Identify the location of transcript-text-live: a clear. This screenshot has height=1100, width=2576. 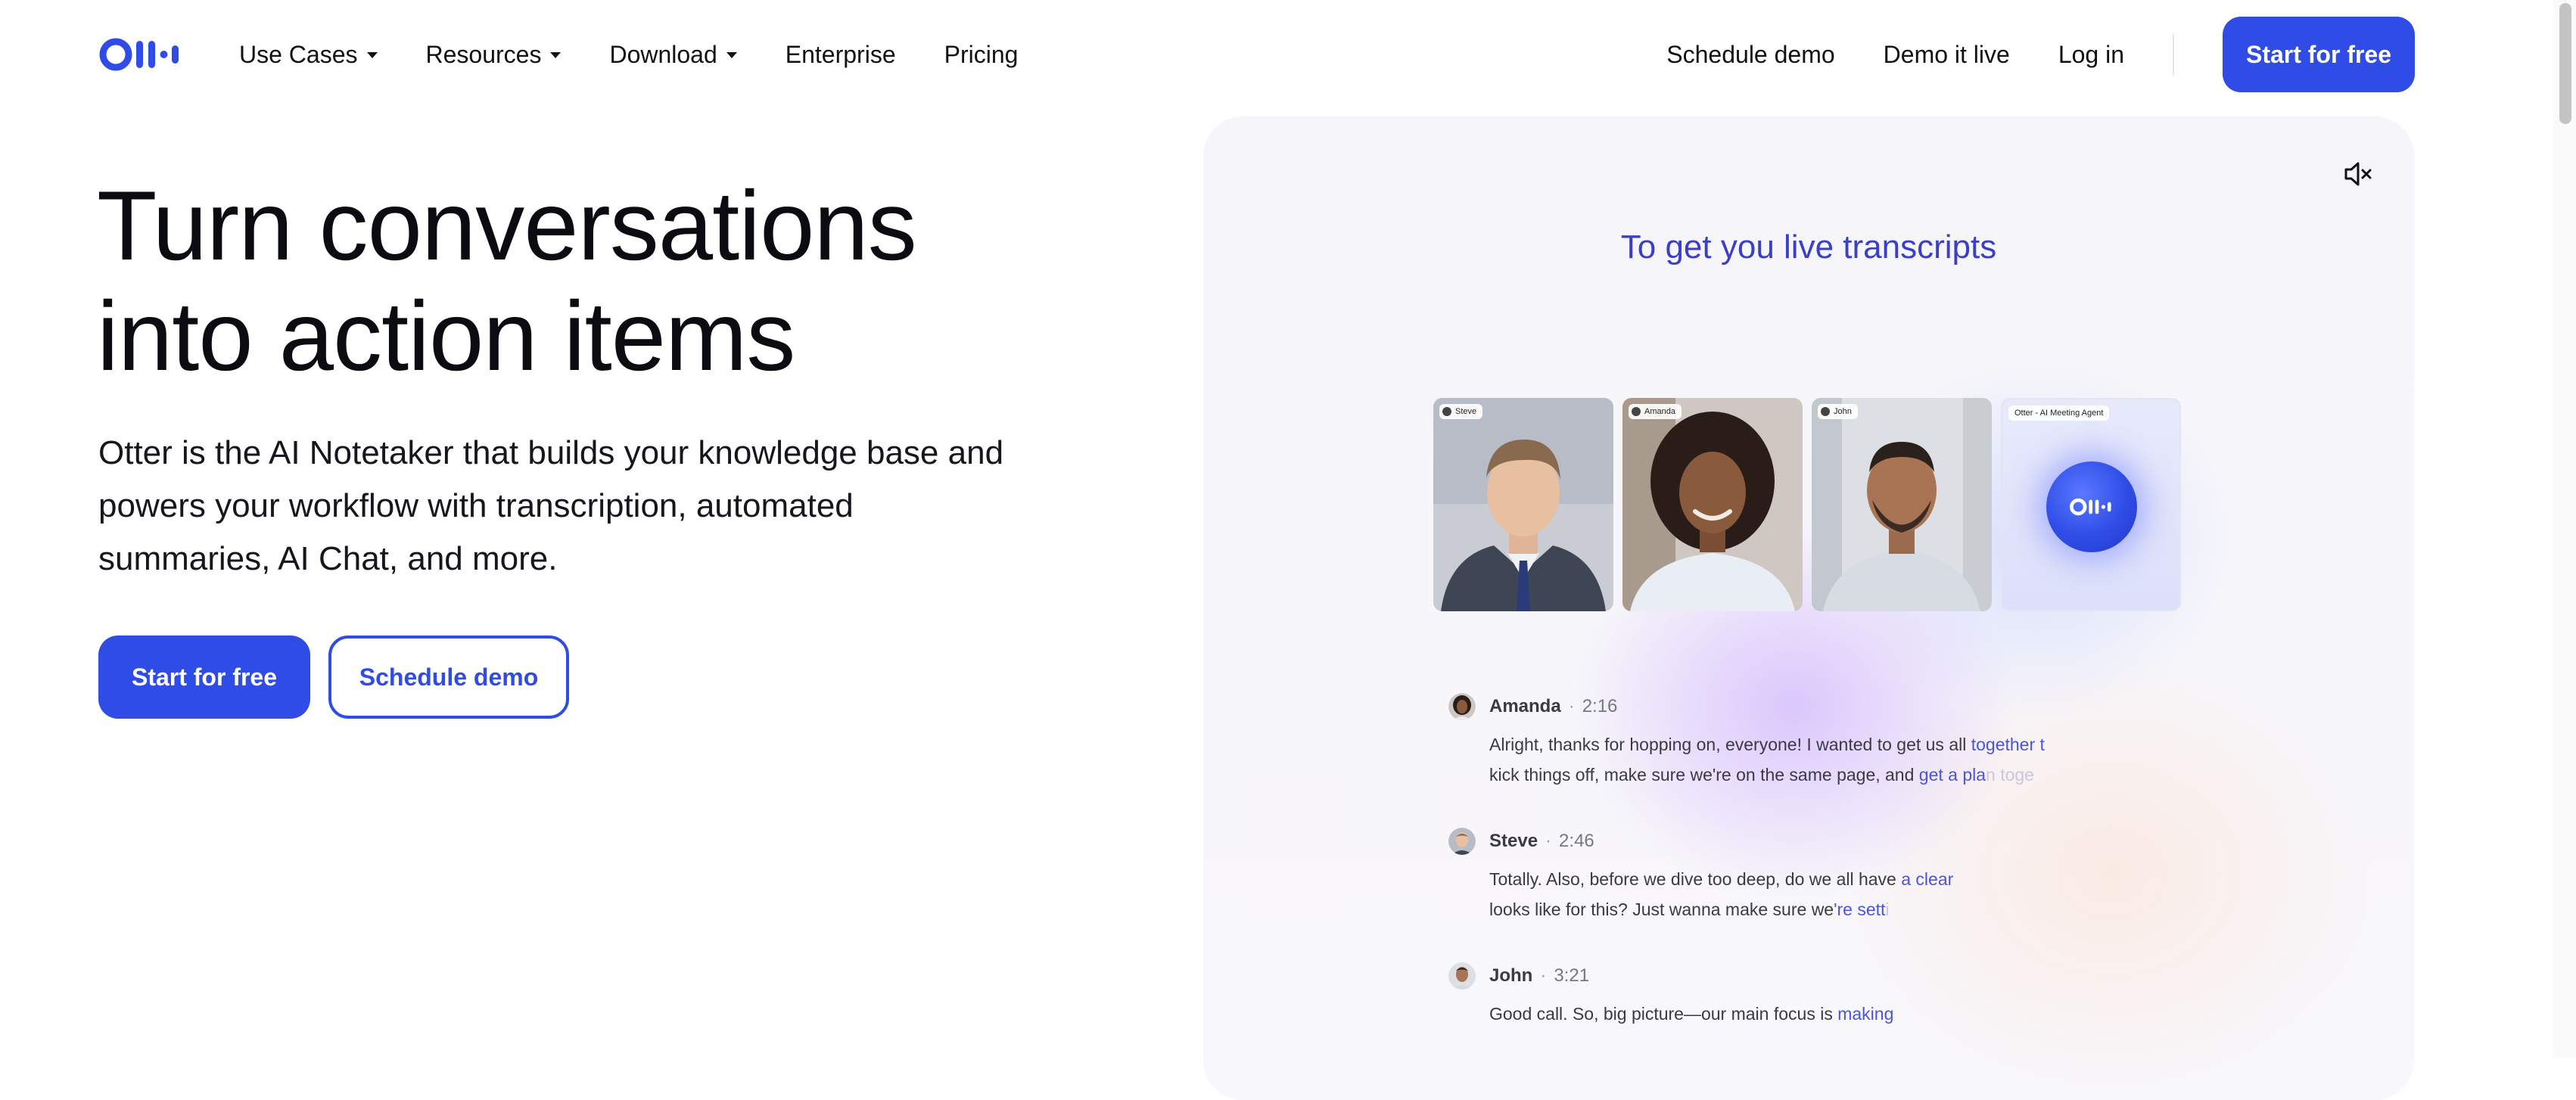
(1928, 879).